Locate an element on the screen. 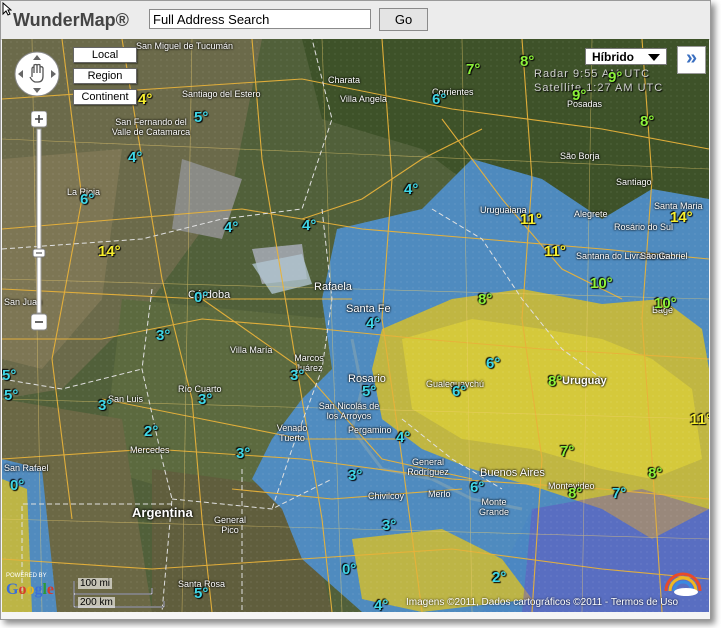  city-label: Monte Grande is located at coordinates (494, 507).